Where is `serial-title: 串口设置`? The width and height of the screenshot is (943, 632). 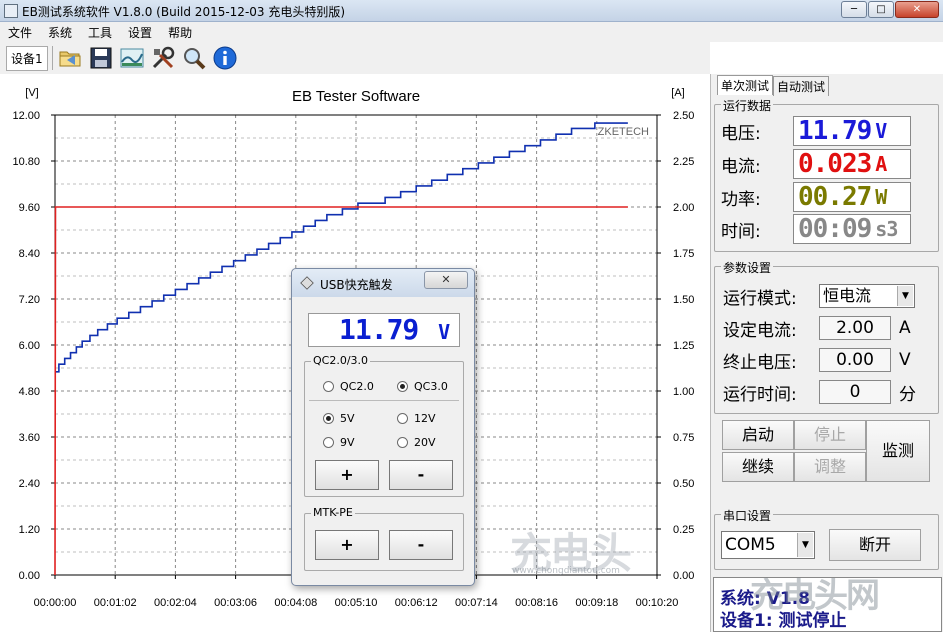
serial-title: 串口设置 is located at coordinates (747, 515).